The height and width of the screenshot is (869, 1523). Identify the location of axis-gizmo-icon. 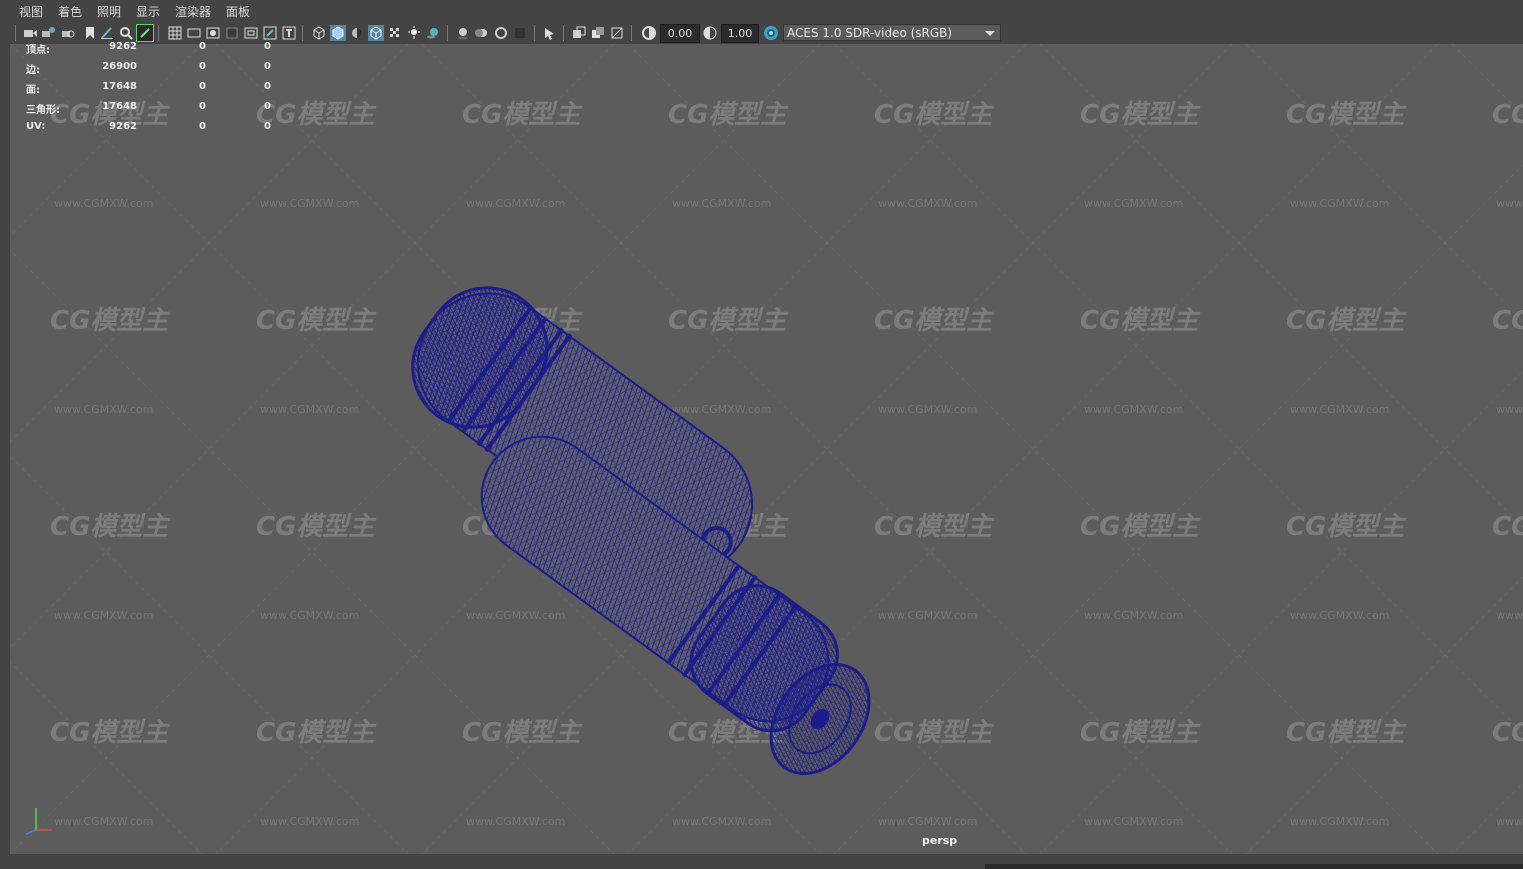
(38, 821).